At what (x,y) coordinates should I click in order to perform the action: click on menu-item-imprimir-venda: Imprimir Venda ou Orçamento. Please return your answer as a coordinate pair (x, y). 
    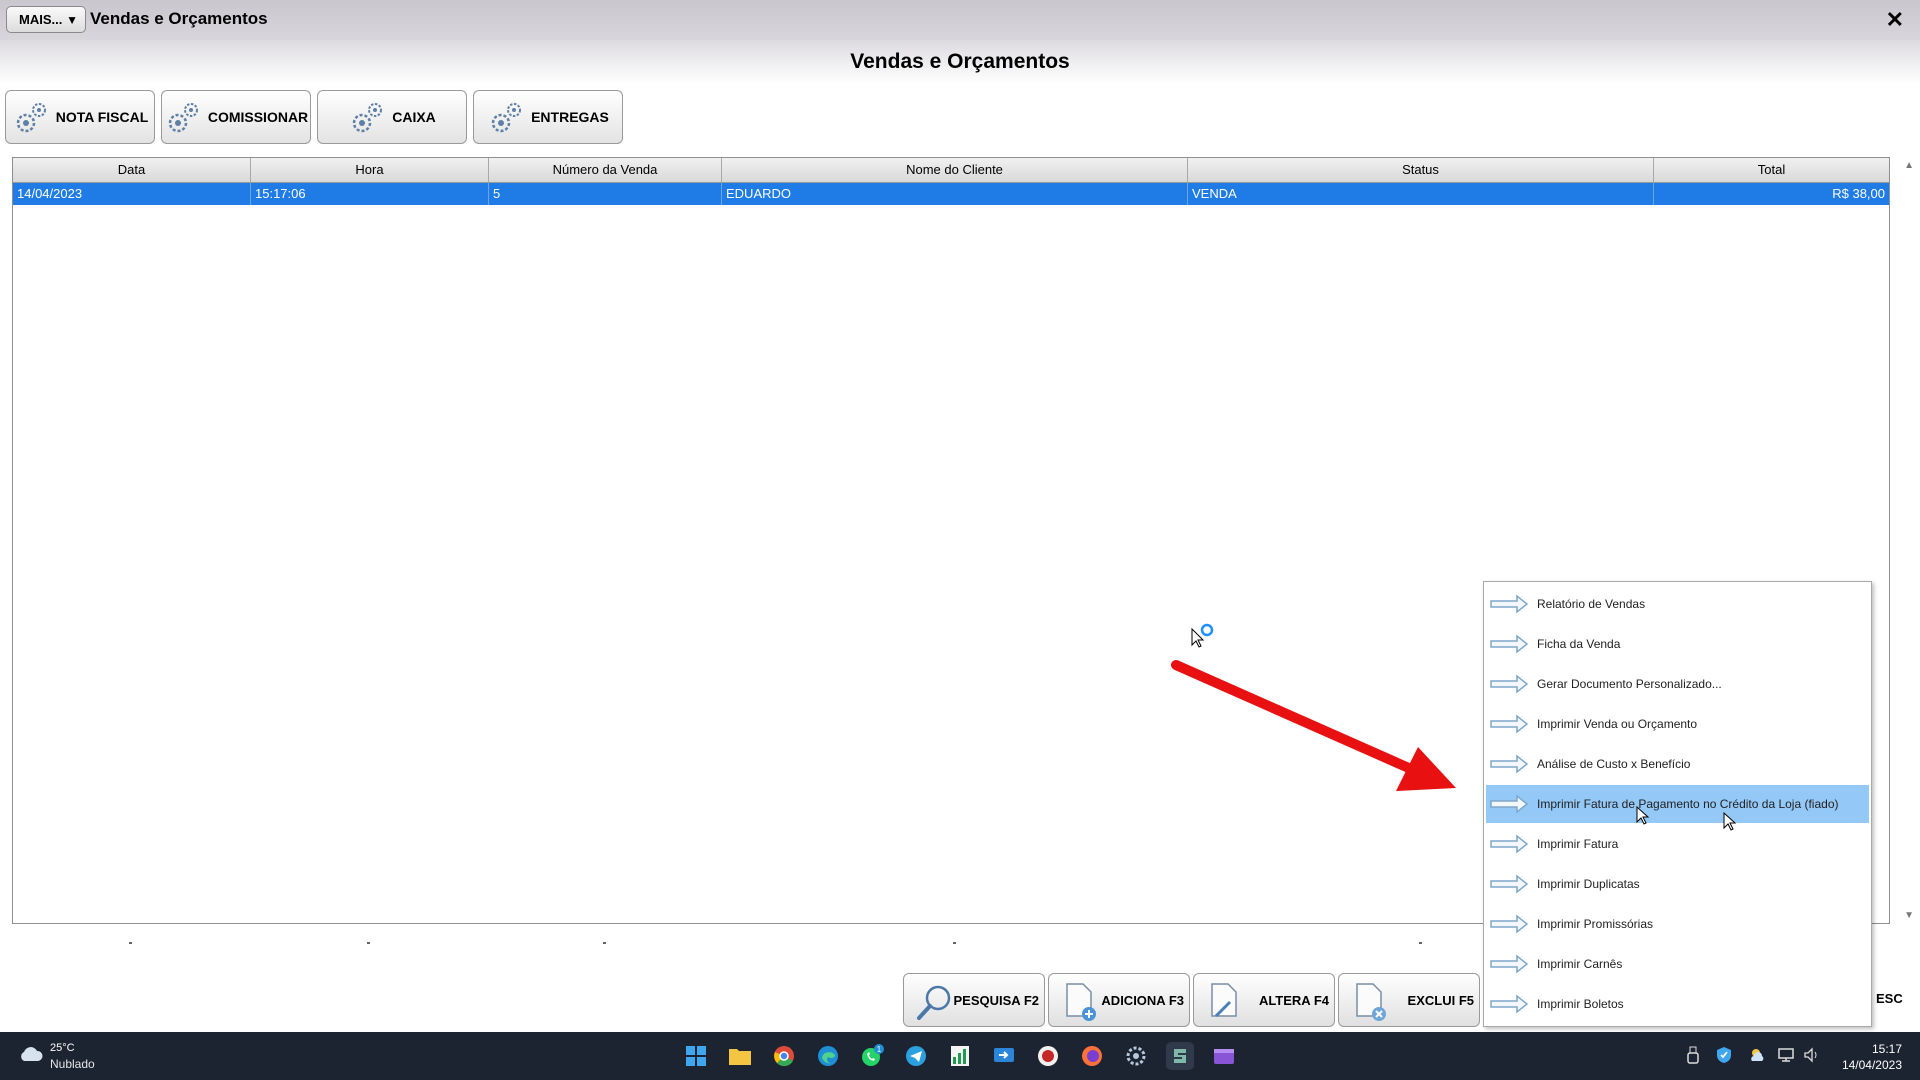
    Looking at the image, I should click on (1677, 724).